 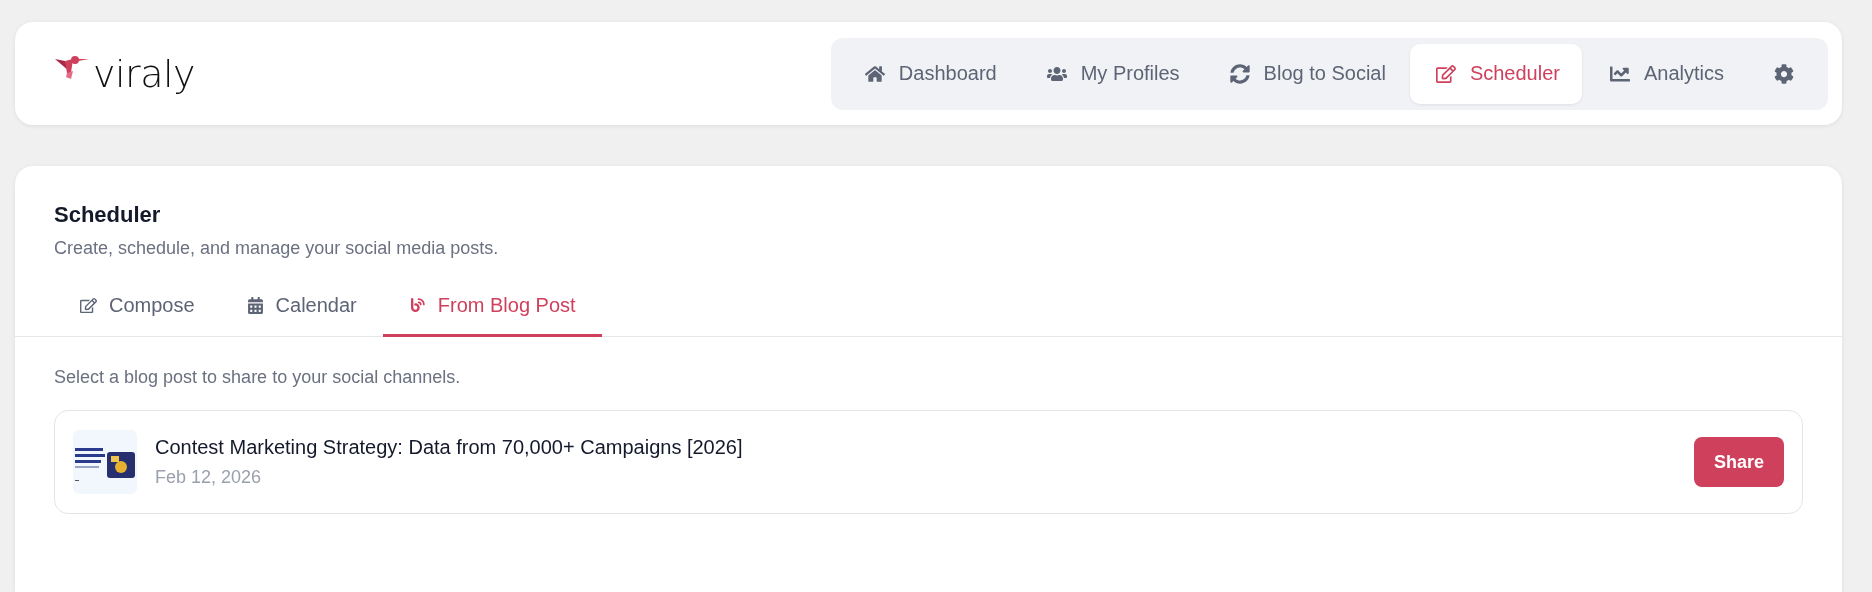 I want to click on intro-text: Select a blog post to share to your social channels., so click(x=258, y=377).